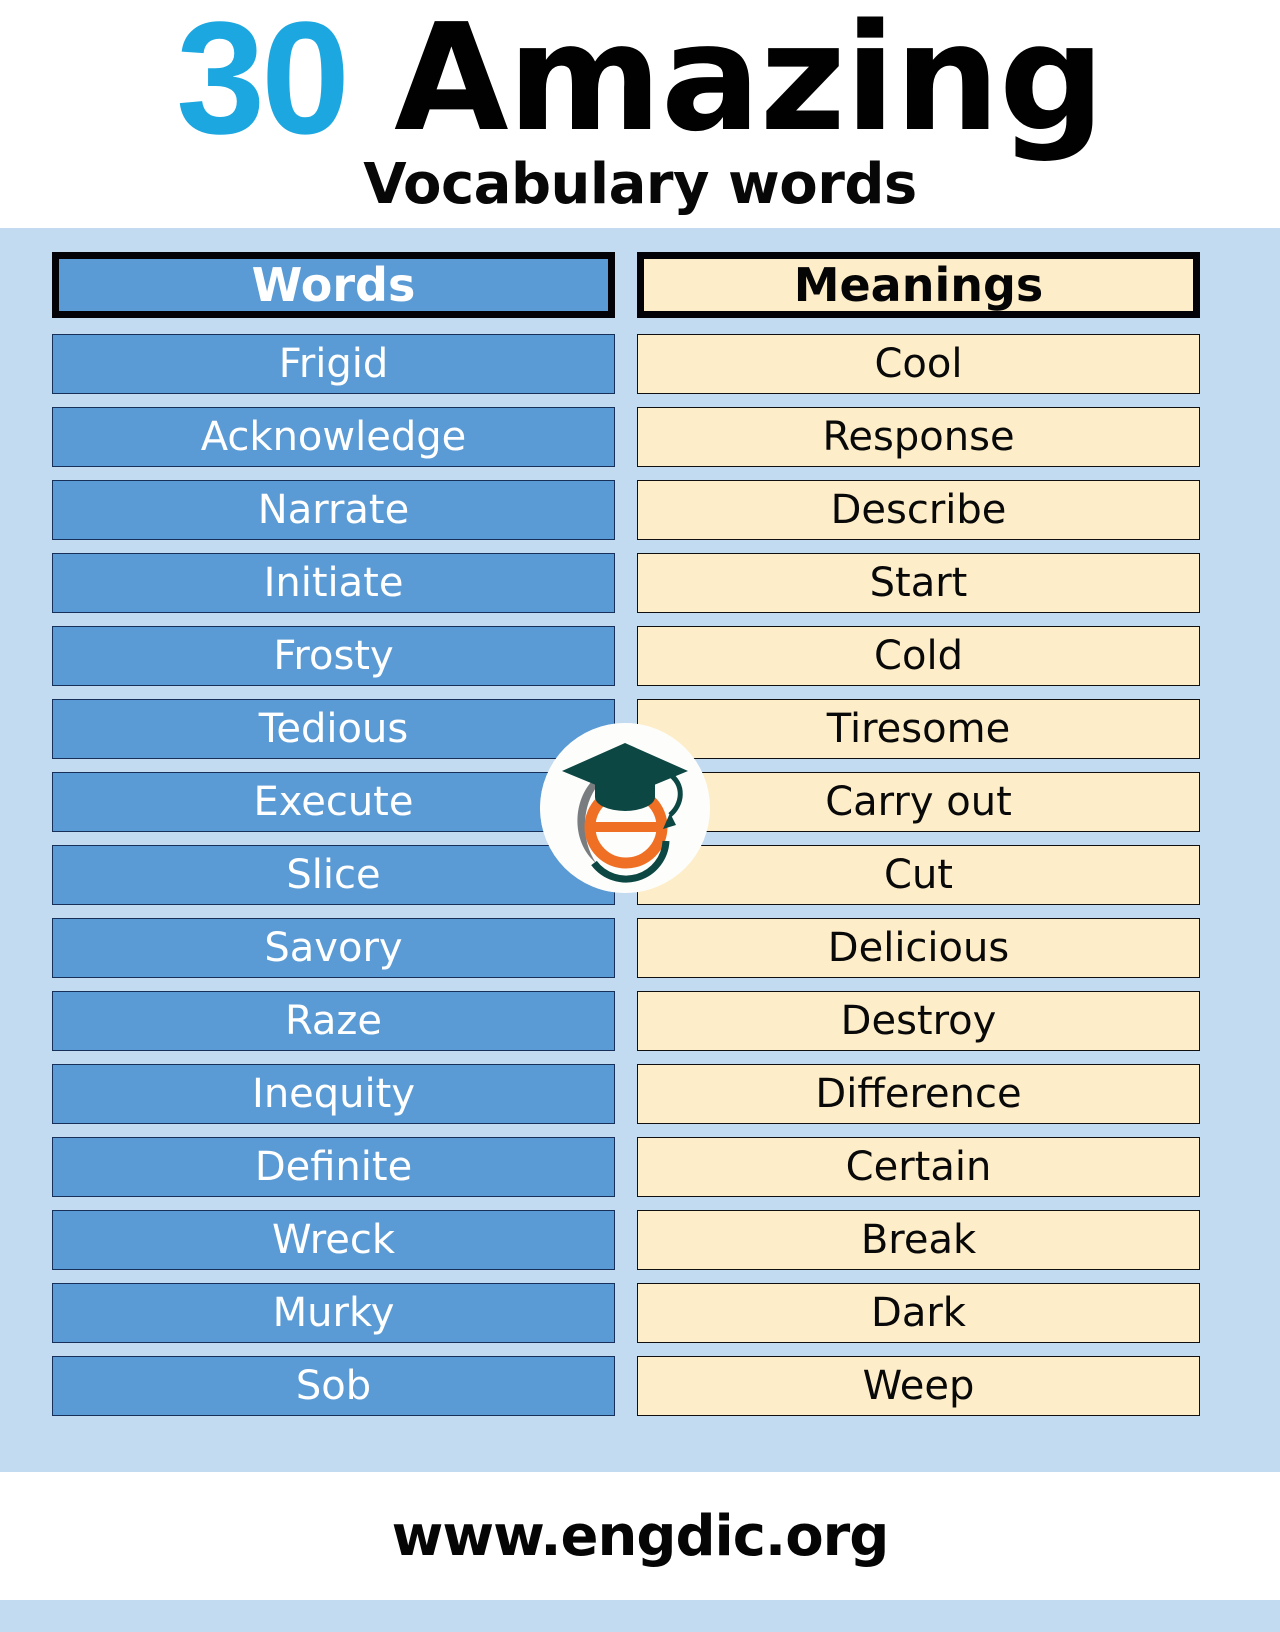 The height and width of the screenshot is (1632, 1280). What do you see at coordinates (333, 437) in the screenshot?
I see `word-cell: Acknowledge` at bounding box center [333, 437].